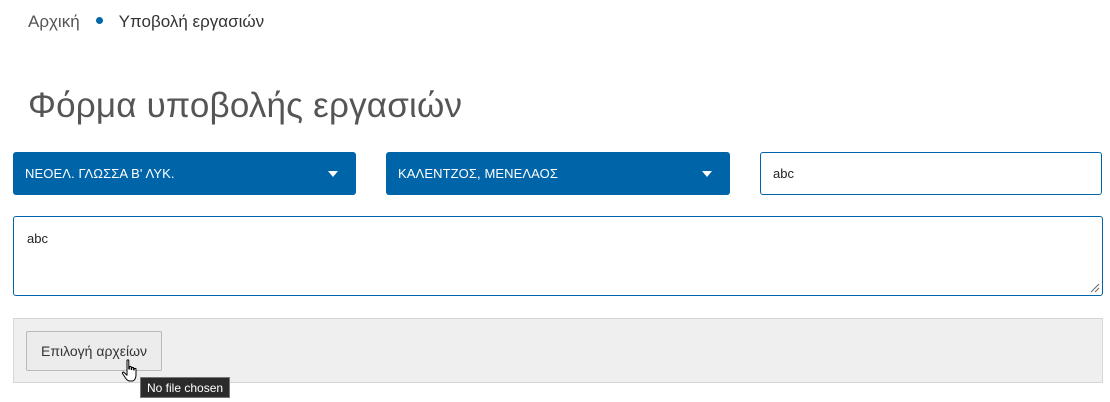 The width and height of the screenshot is (1110, 402). What do you see at coordinates (931, 173) in the screenshot?
I see `title-input` at bounding box center [931, 173].